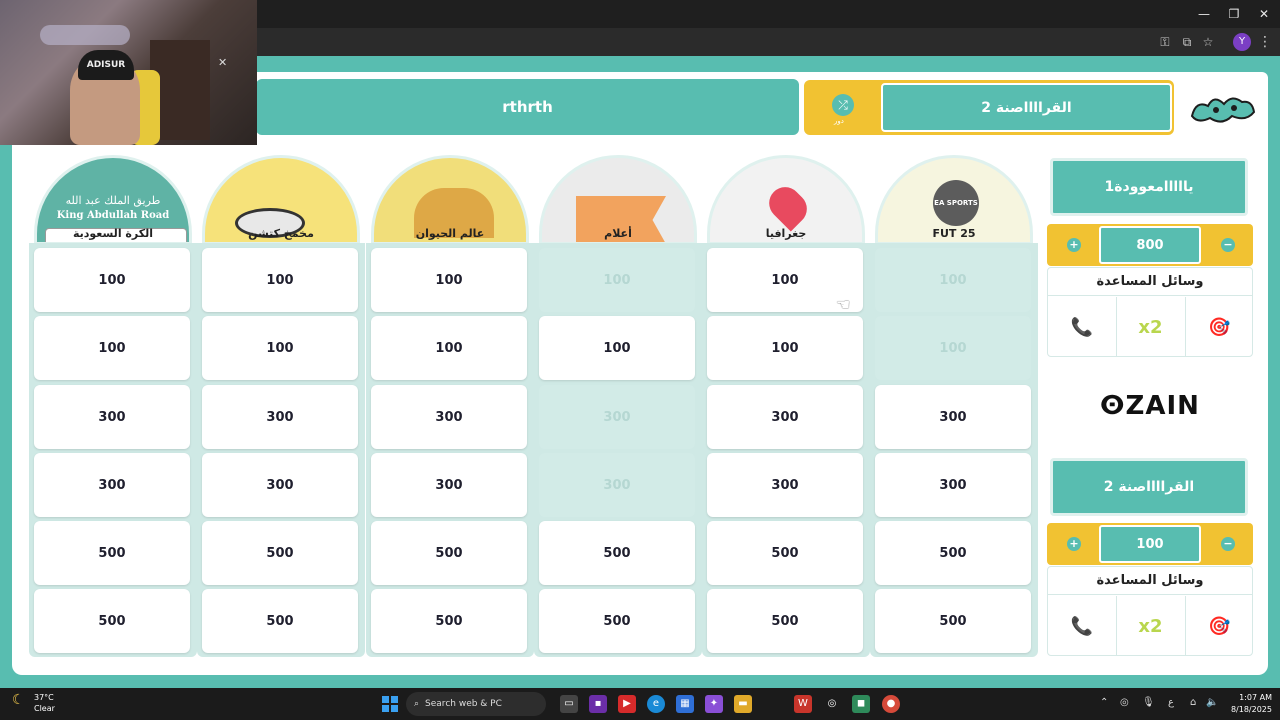 The image size is (1280, 720). I want to click on tray-app-icon: ◎, so click(1124, 702).